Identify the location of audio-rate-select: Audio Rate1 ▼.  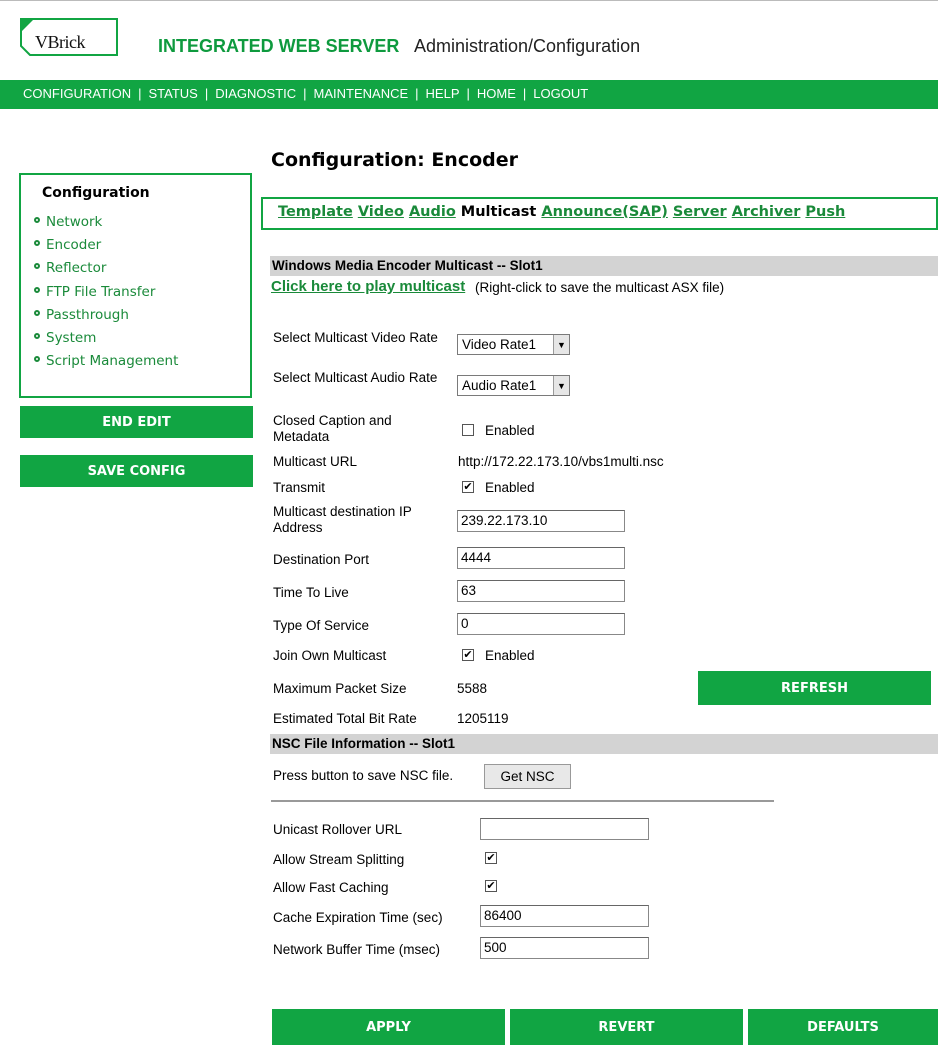
(513, 385).